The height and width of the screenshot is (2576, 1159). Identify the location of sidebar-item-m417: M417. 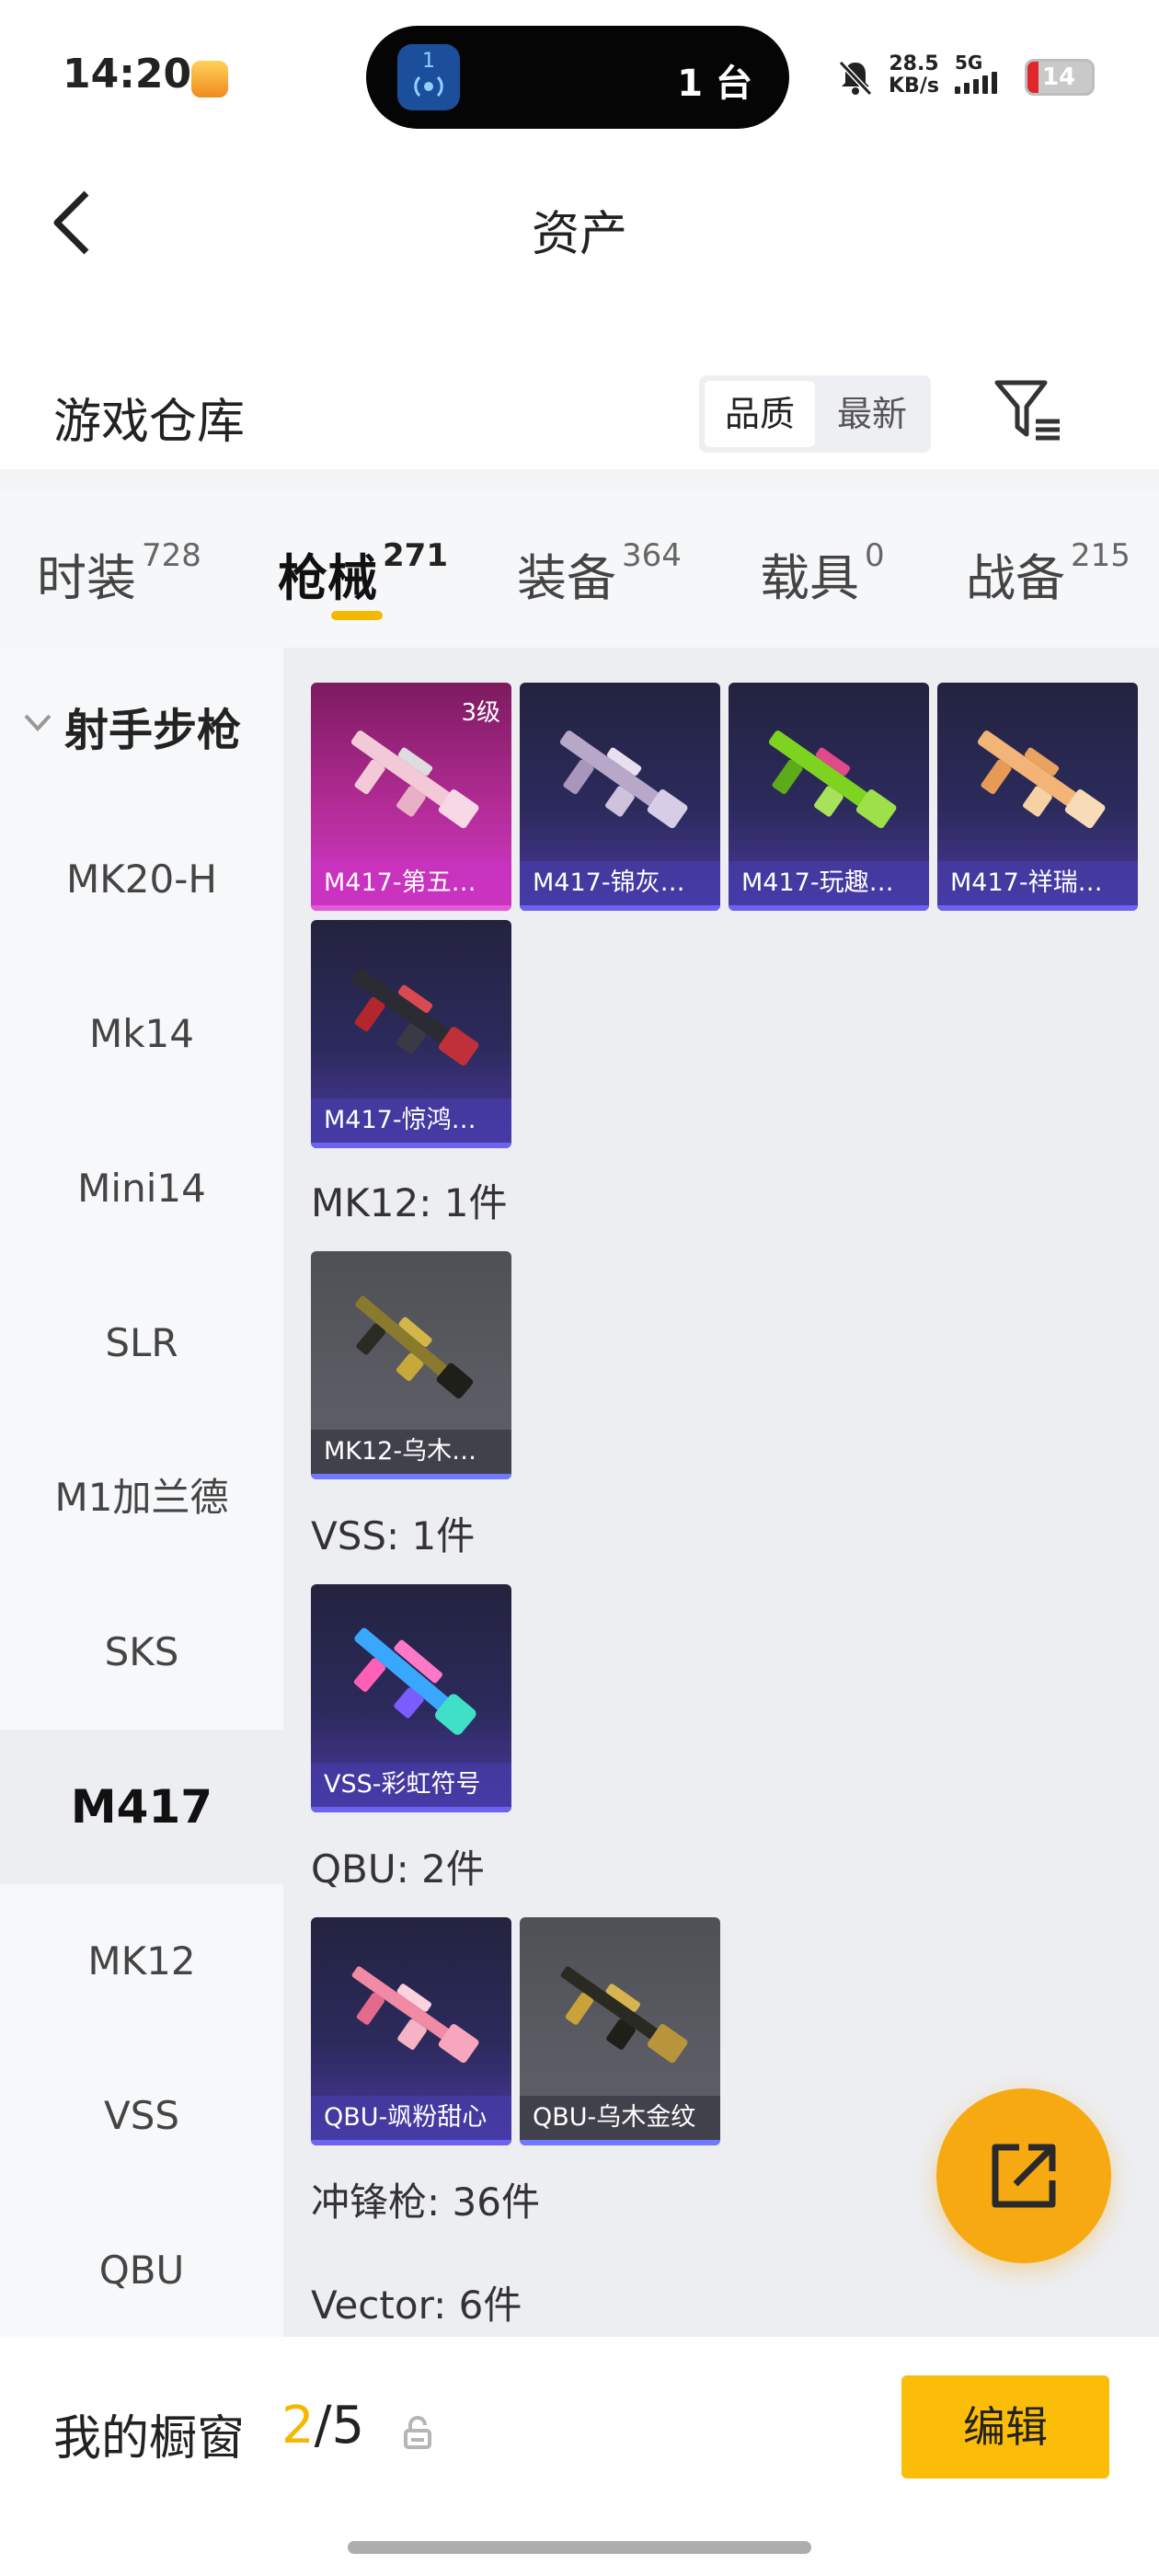
(141, 1807).